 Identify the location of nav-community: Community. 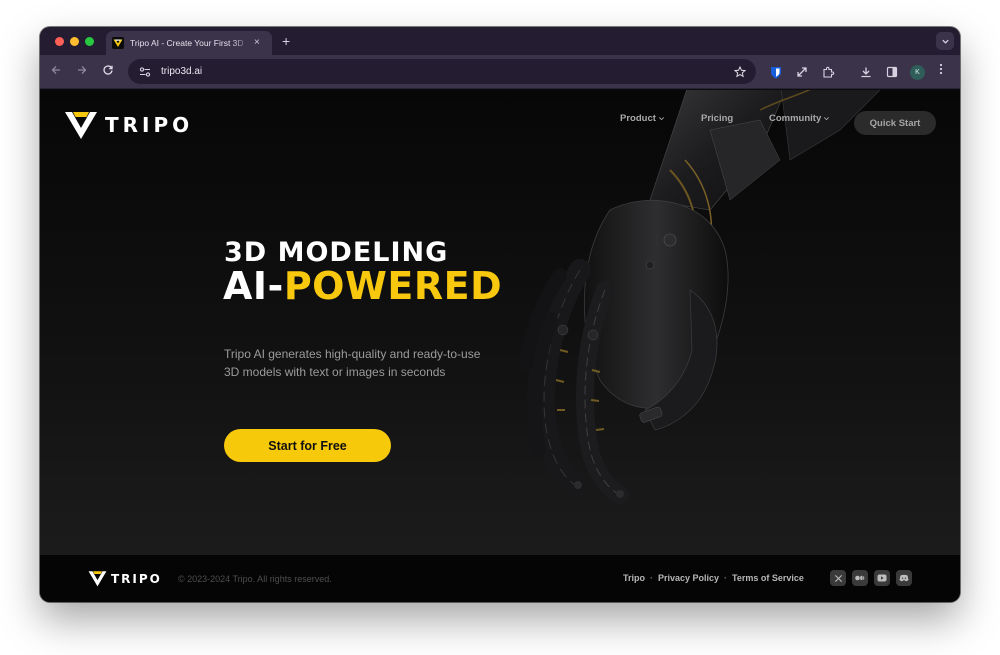
(809, 118).